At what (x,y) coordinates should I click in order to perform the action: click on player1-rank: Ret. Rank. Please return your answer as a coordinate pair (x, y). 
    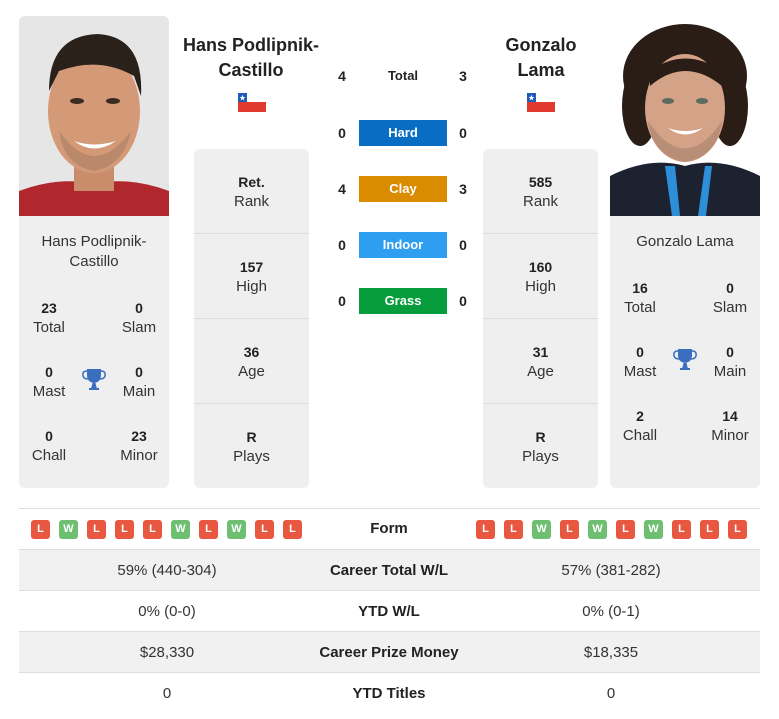
    Looking at the image, I should click on (251, 191).